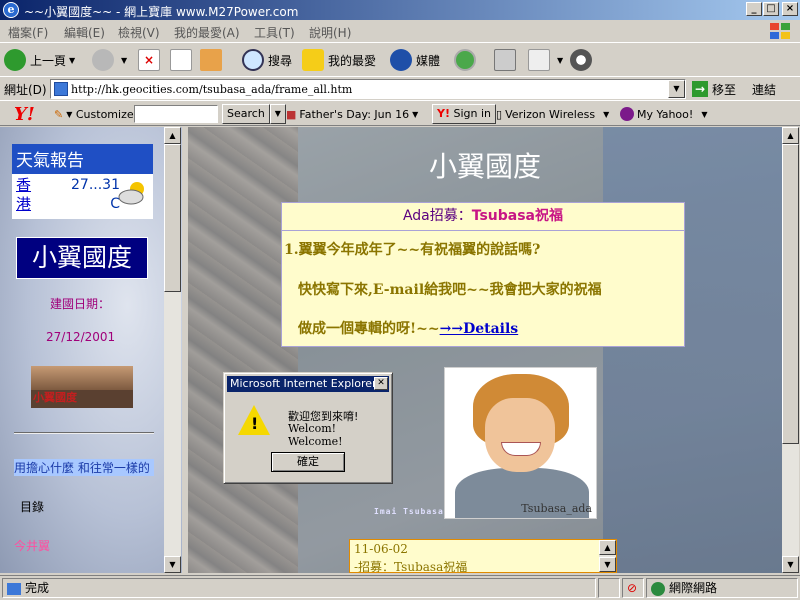 Image resolution: width=800 pixels, height=600 pixels. What do you see at coordinates (790, 135) in the screenshot?
I see `main-scroll-up-icon: ▲` at bounding box center [790, 135].